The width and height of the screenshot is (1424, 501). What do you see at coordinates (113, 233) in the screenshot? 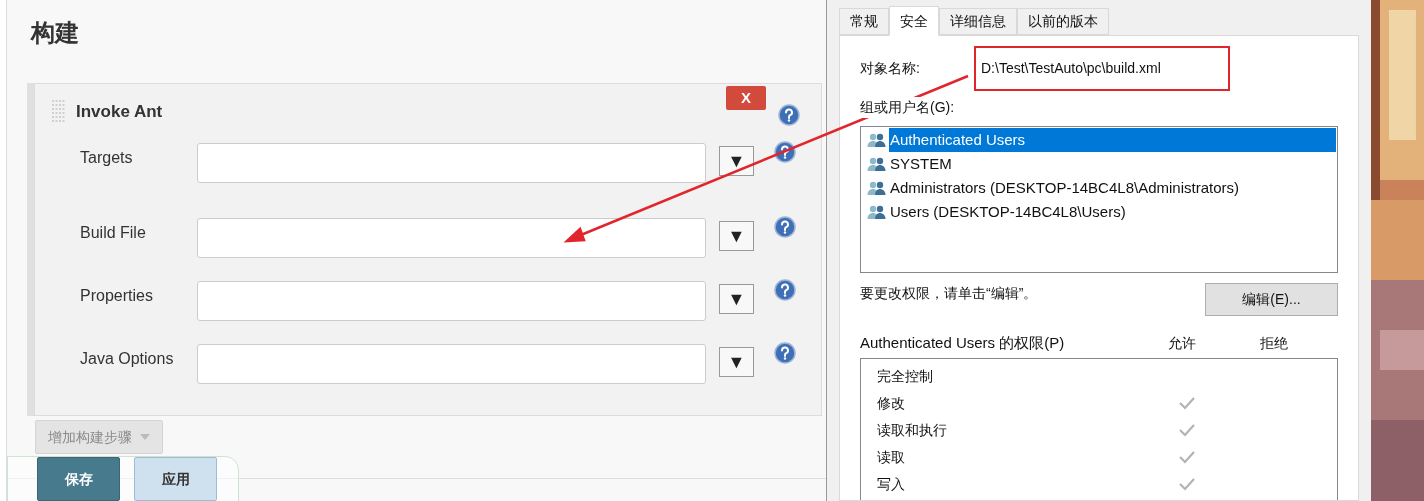
I see `field-label: Build File` at bounding box center [113, 233].